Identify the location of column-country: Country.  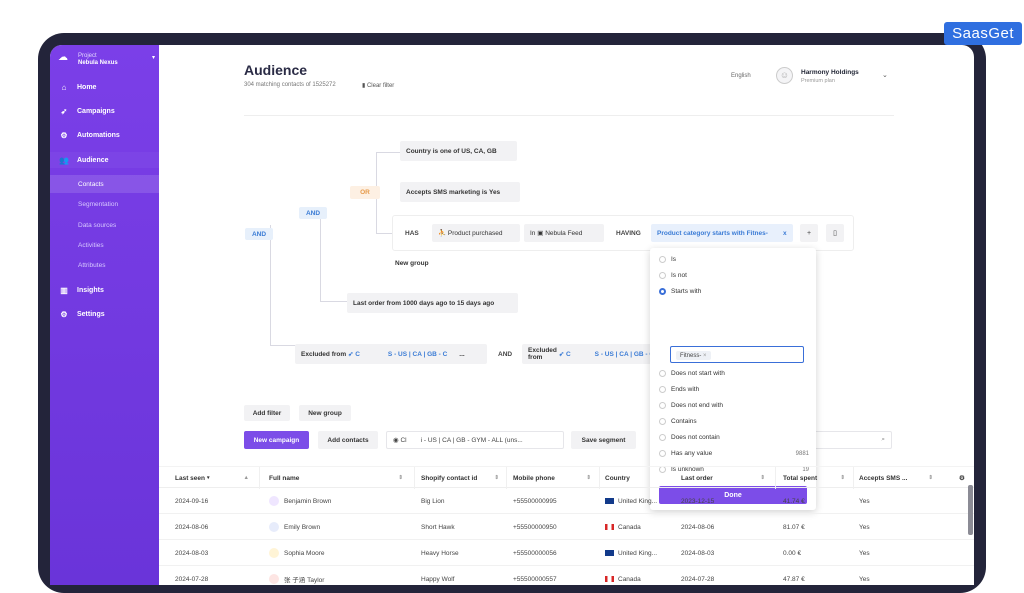
(640, 478).